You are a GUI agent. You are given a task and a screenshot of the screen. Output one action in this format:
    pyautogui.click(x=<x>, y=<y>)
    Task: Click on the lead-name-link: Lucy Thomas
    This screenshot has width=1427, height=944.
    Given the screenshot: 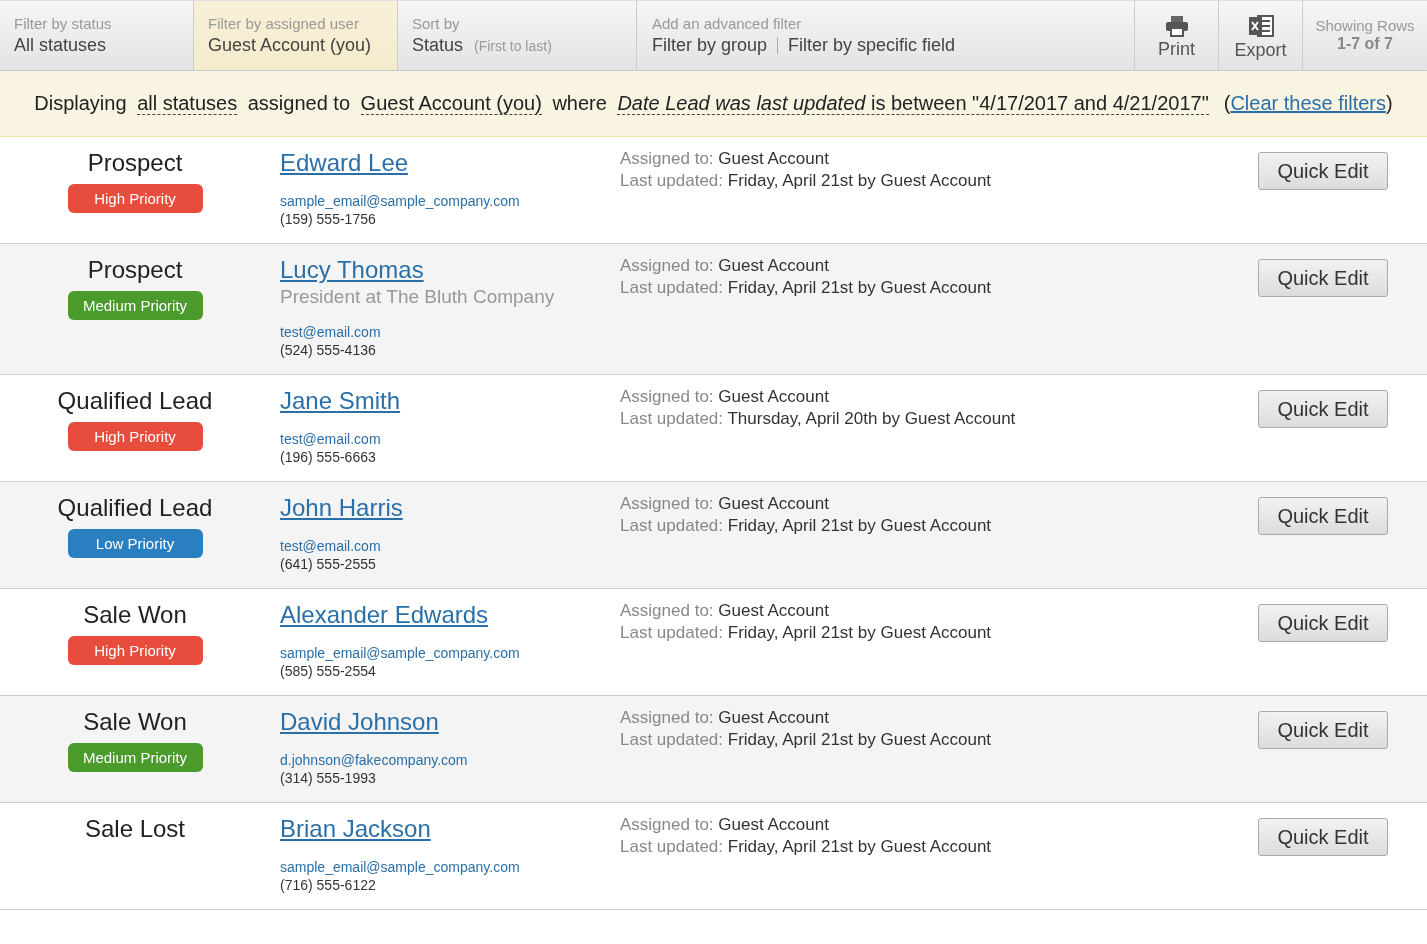 What is the action you would take?
    pyautogui.click(x=352, y=270)
    